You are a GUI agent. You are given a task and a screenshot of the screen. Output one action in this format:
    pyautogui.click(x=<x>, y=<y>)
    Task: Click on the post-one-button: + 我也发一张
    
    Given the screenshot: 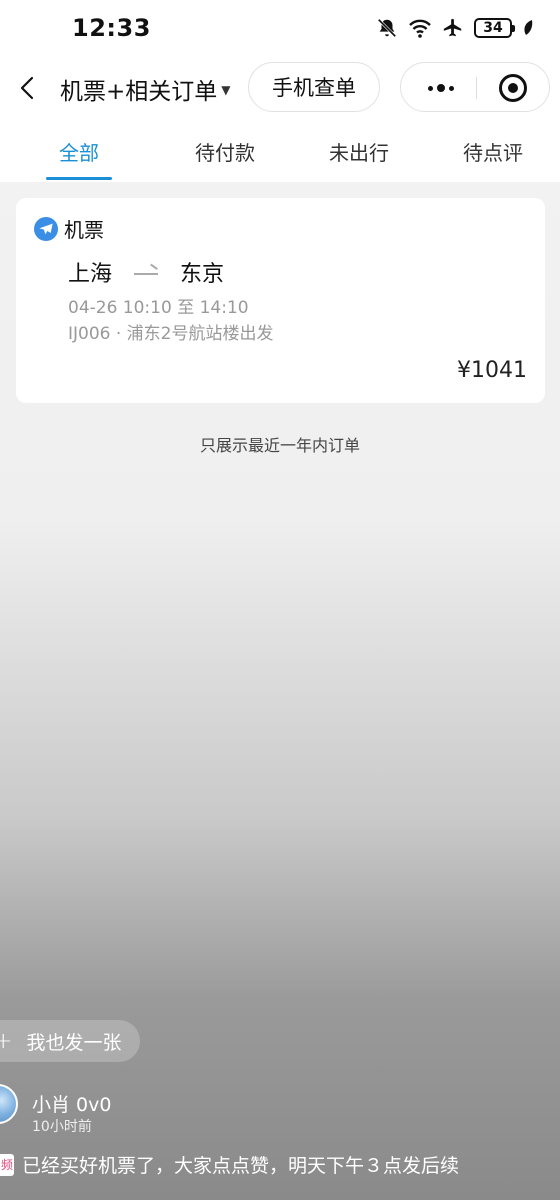 What is the action you would take?
    pyautogui.click(x=70, y=1041)
    